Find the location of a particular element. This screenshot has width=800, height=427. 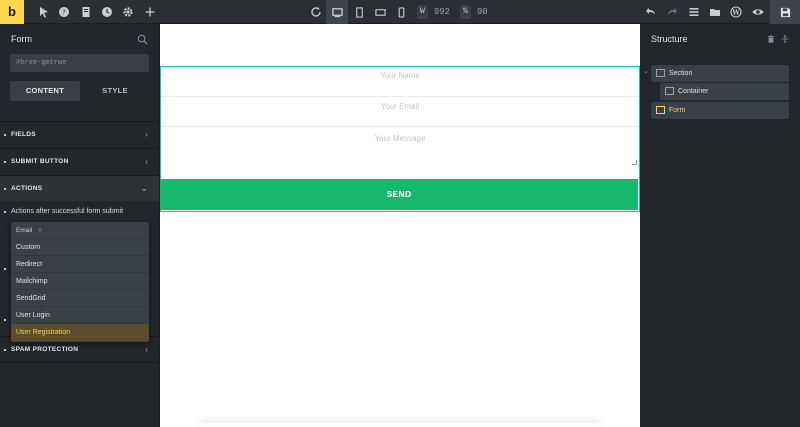

option-sendgrid: SendGrid is located at coordinates (80, 297).